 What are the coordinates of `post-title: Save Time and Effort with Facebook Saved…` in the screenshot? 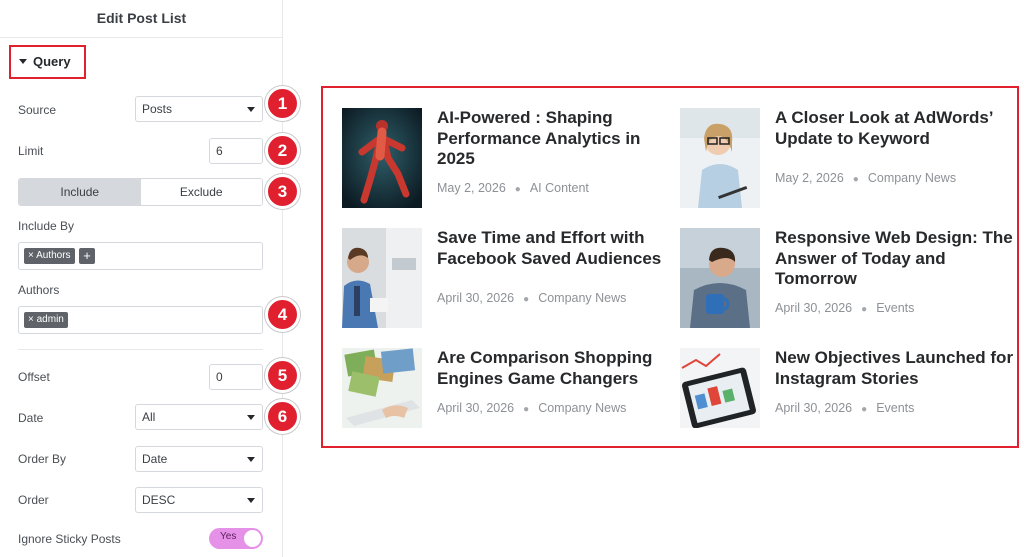 It's located at (557, 248).